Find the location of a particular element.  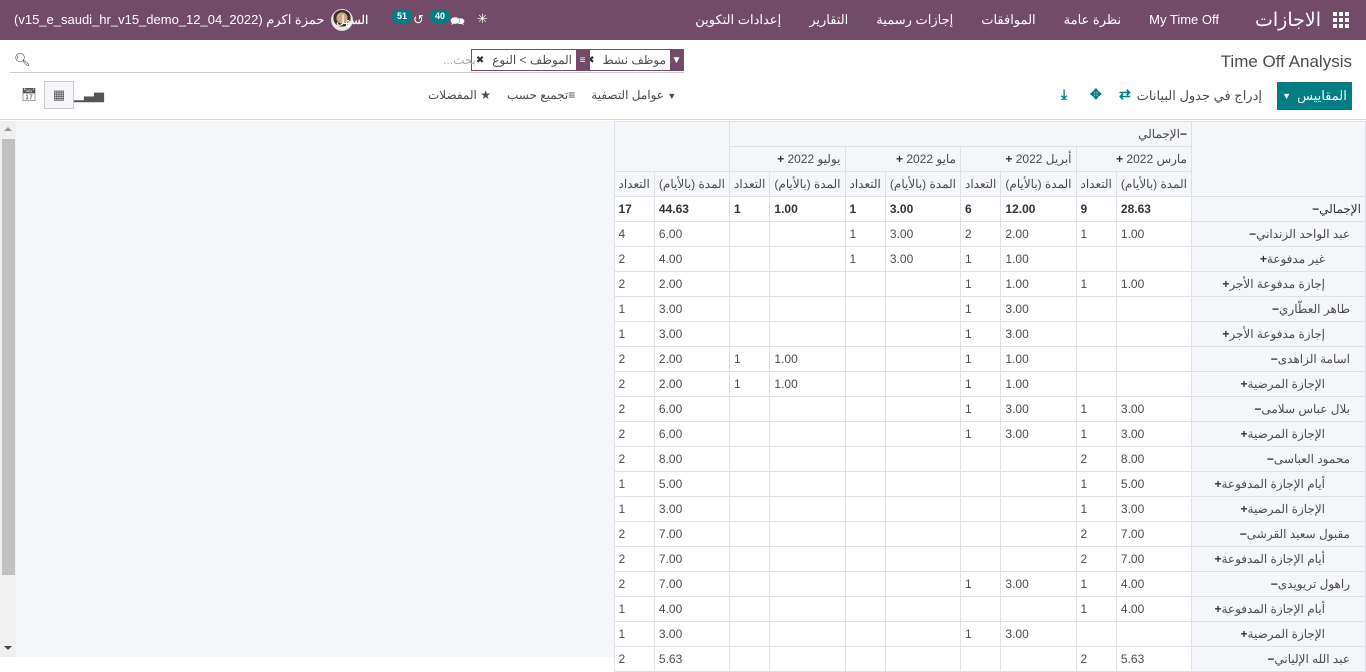

menu-approvals: الموافقات is located at coordinates (1008, 20).